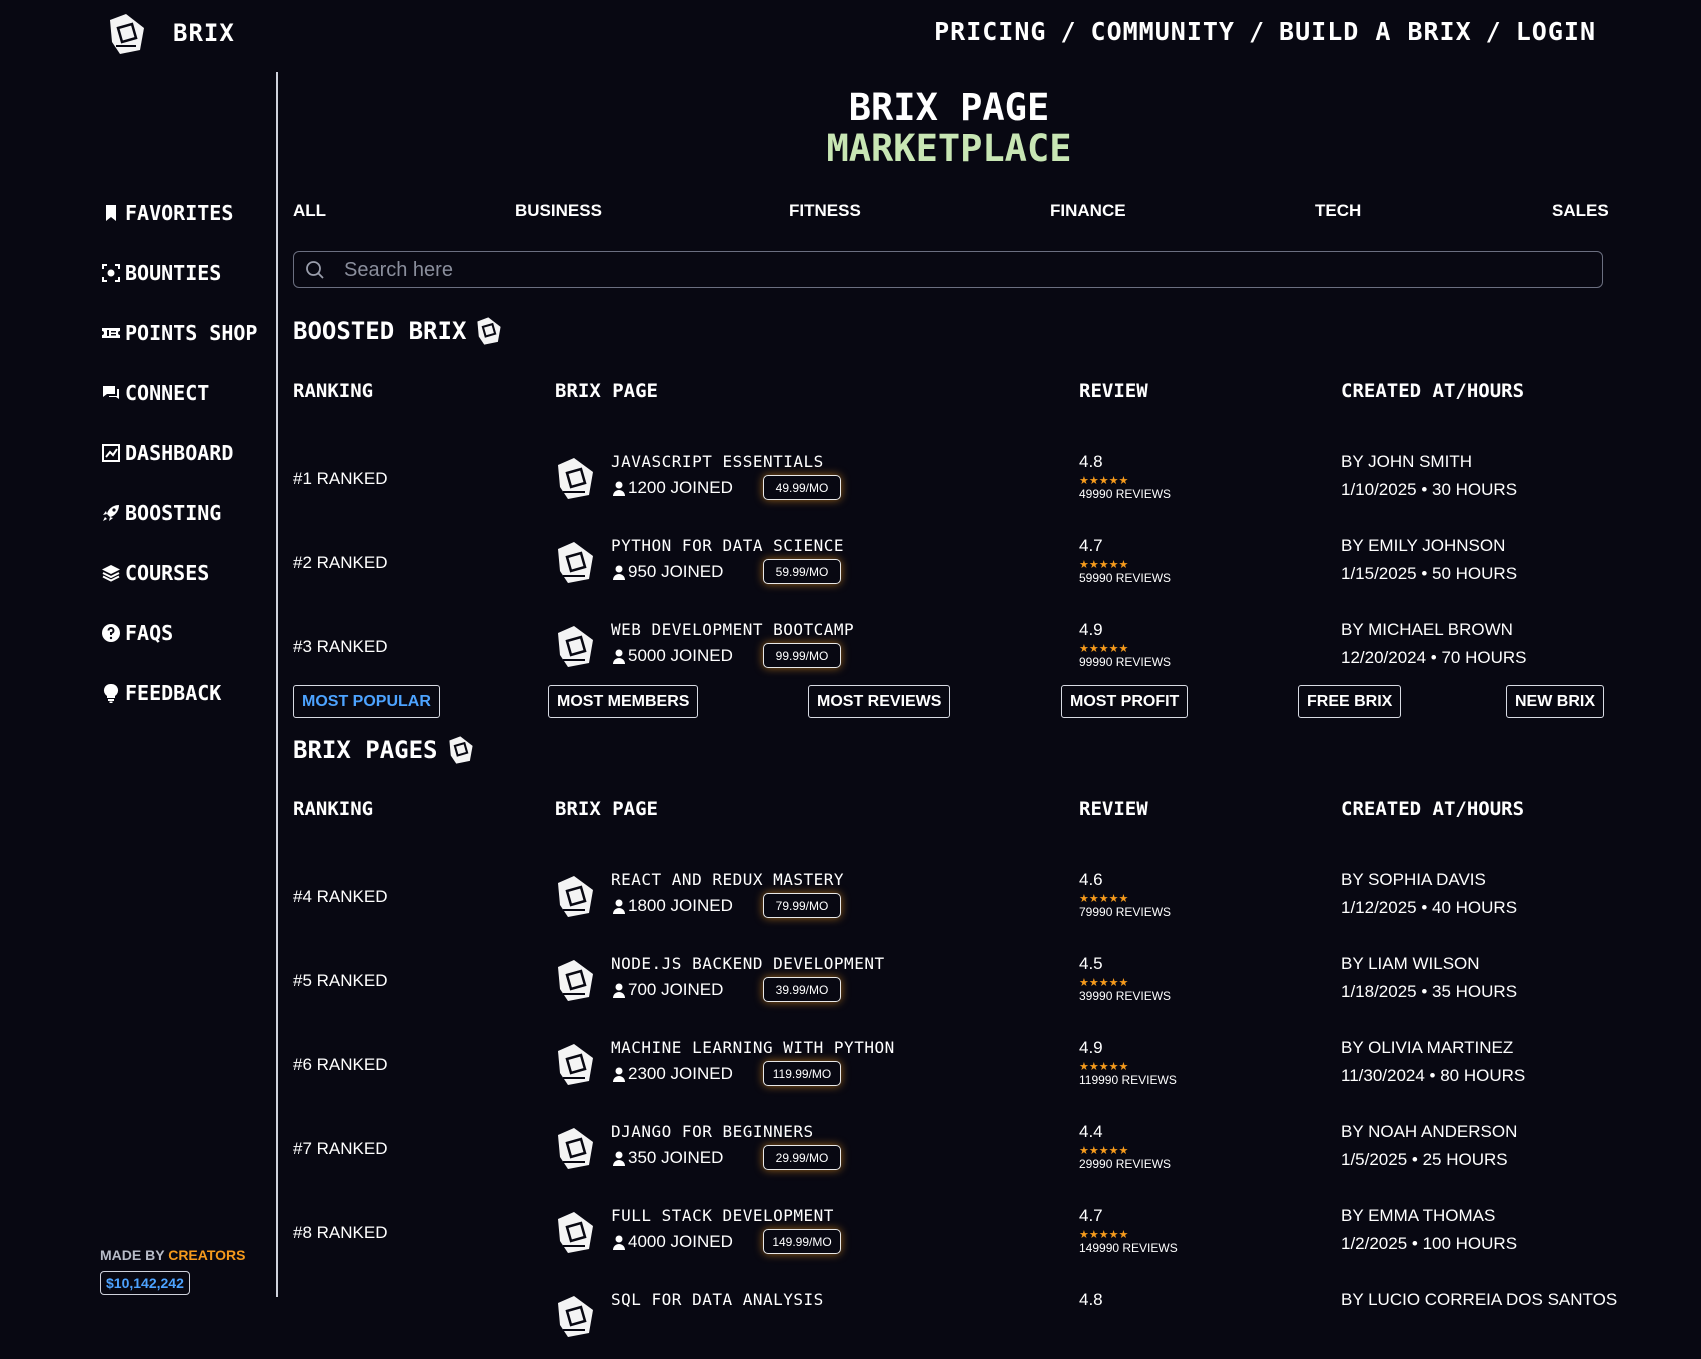 The width and height of the screenshot is (1701, 1359). I want to click on filter-most-profit: MOST PROFIT, so click(1125, 701).